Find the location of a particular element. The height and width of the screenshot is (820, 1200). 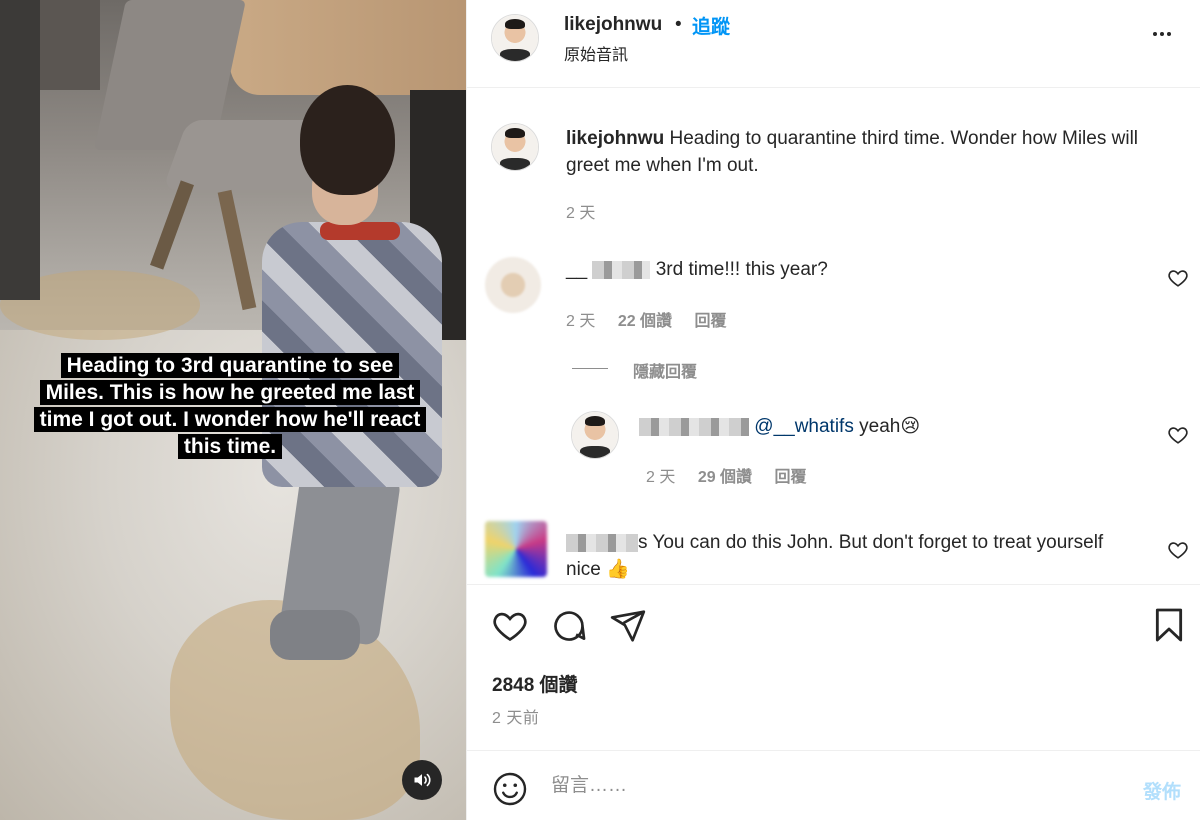

more-options-button is located at coordinates (1162, 37).